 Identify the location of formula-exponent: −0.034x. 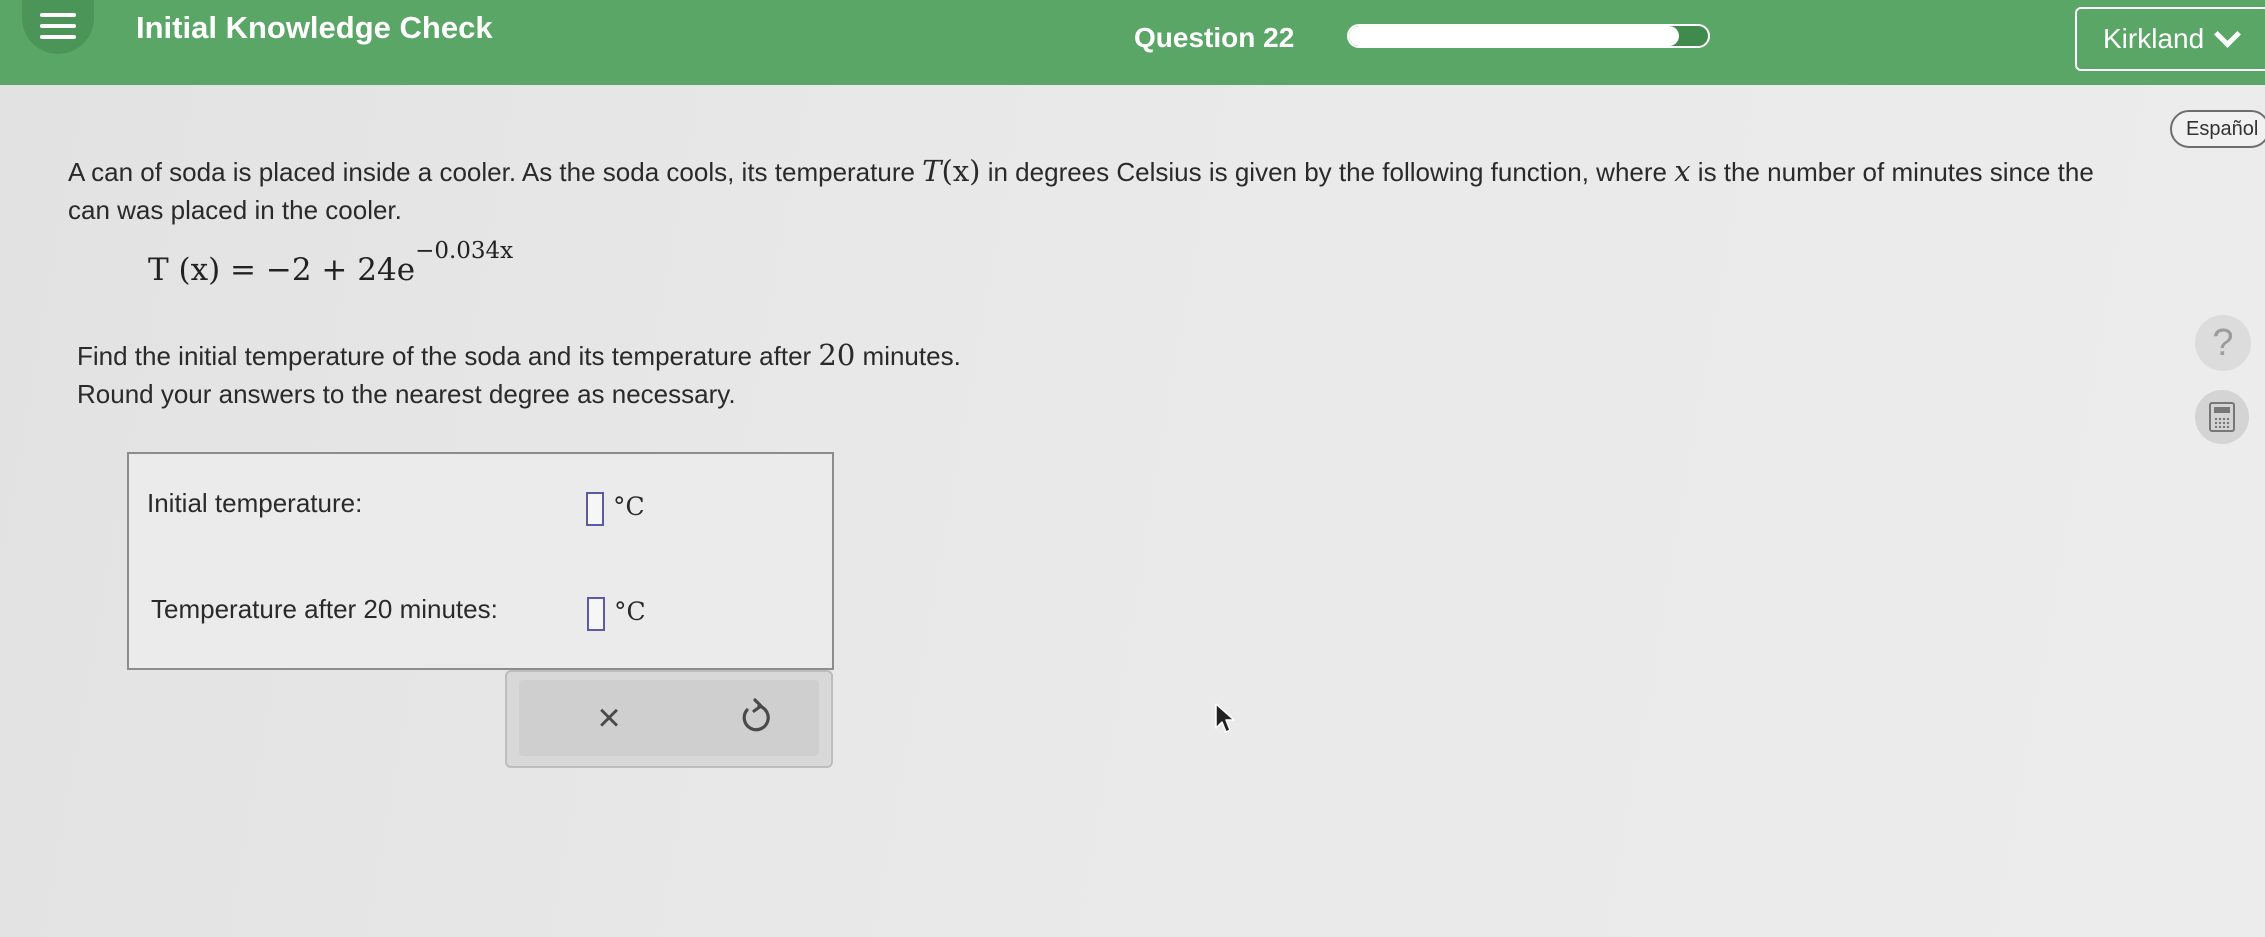
(464, 251).